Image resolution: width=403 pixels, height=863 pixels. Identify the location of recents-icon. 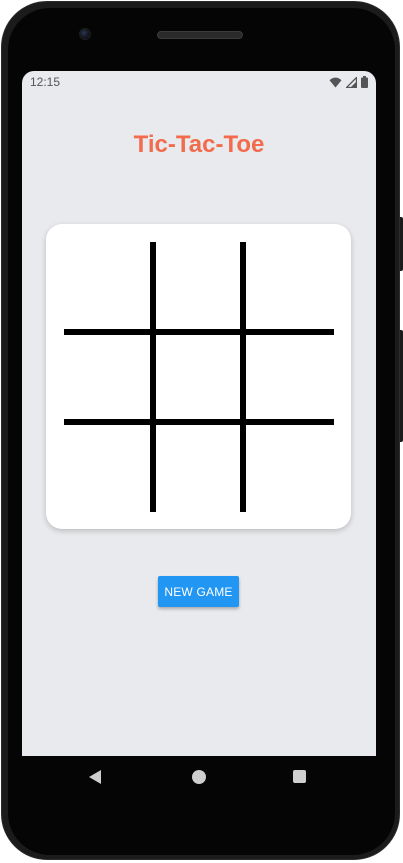
(299, 776).